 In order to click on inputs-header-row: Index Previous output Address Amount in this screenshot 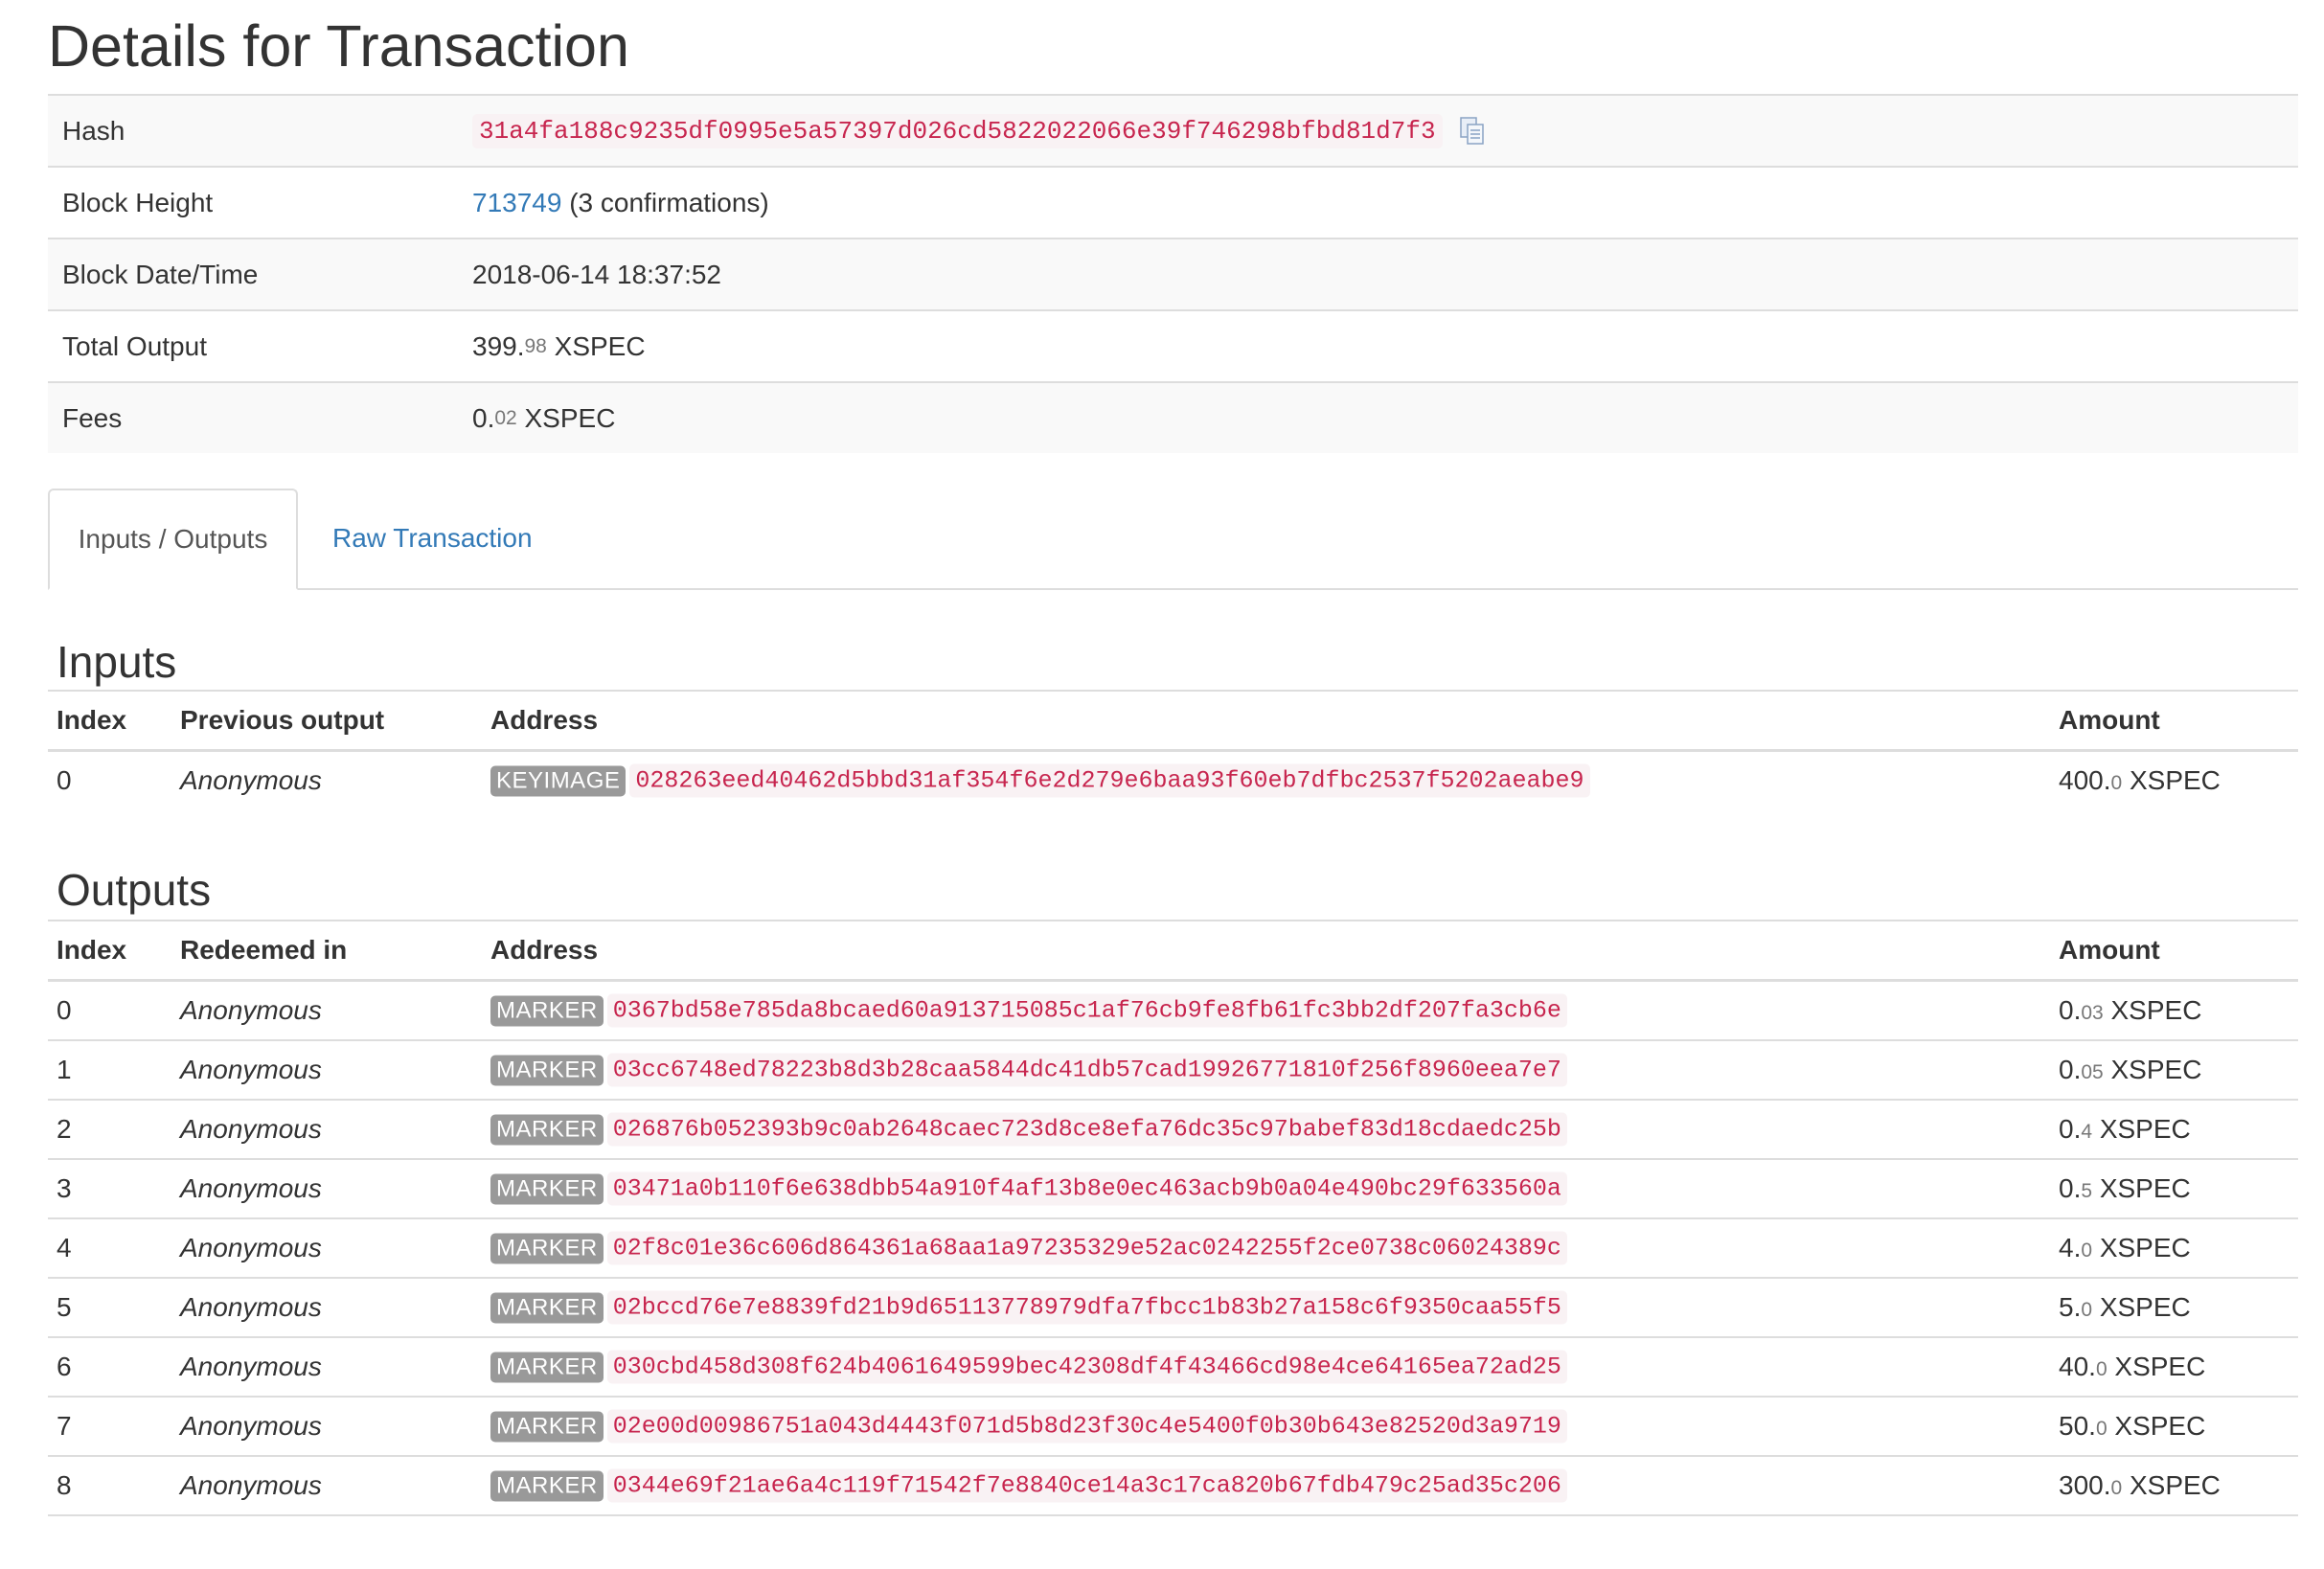, I will do `click(1173, 722)`.